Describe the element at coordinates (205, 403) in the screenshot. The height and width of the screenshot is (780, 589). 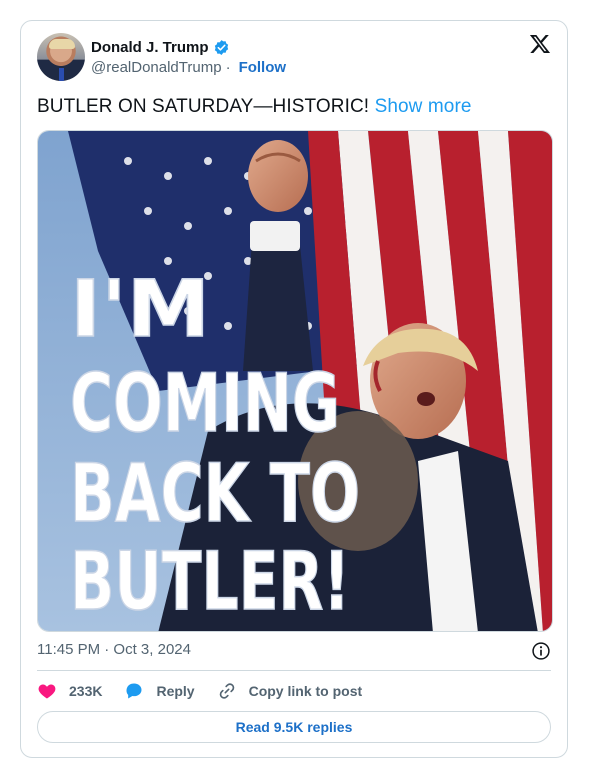
I see `overlay-line-2: COMING` at that location.